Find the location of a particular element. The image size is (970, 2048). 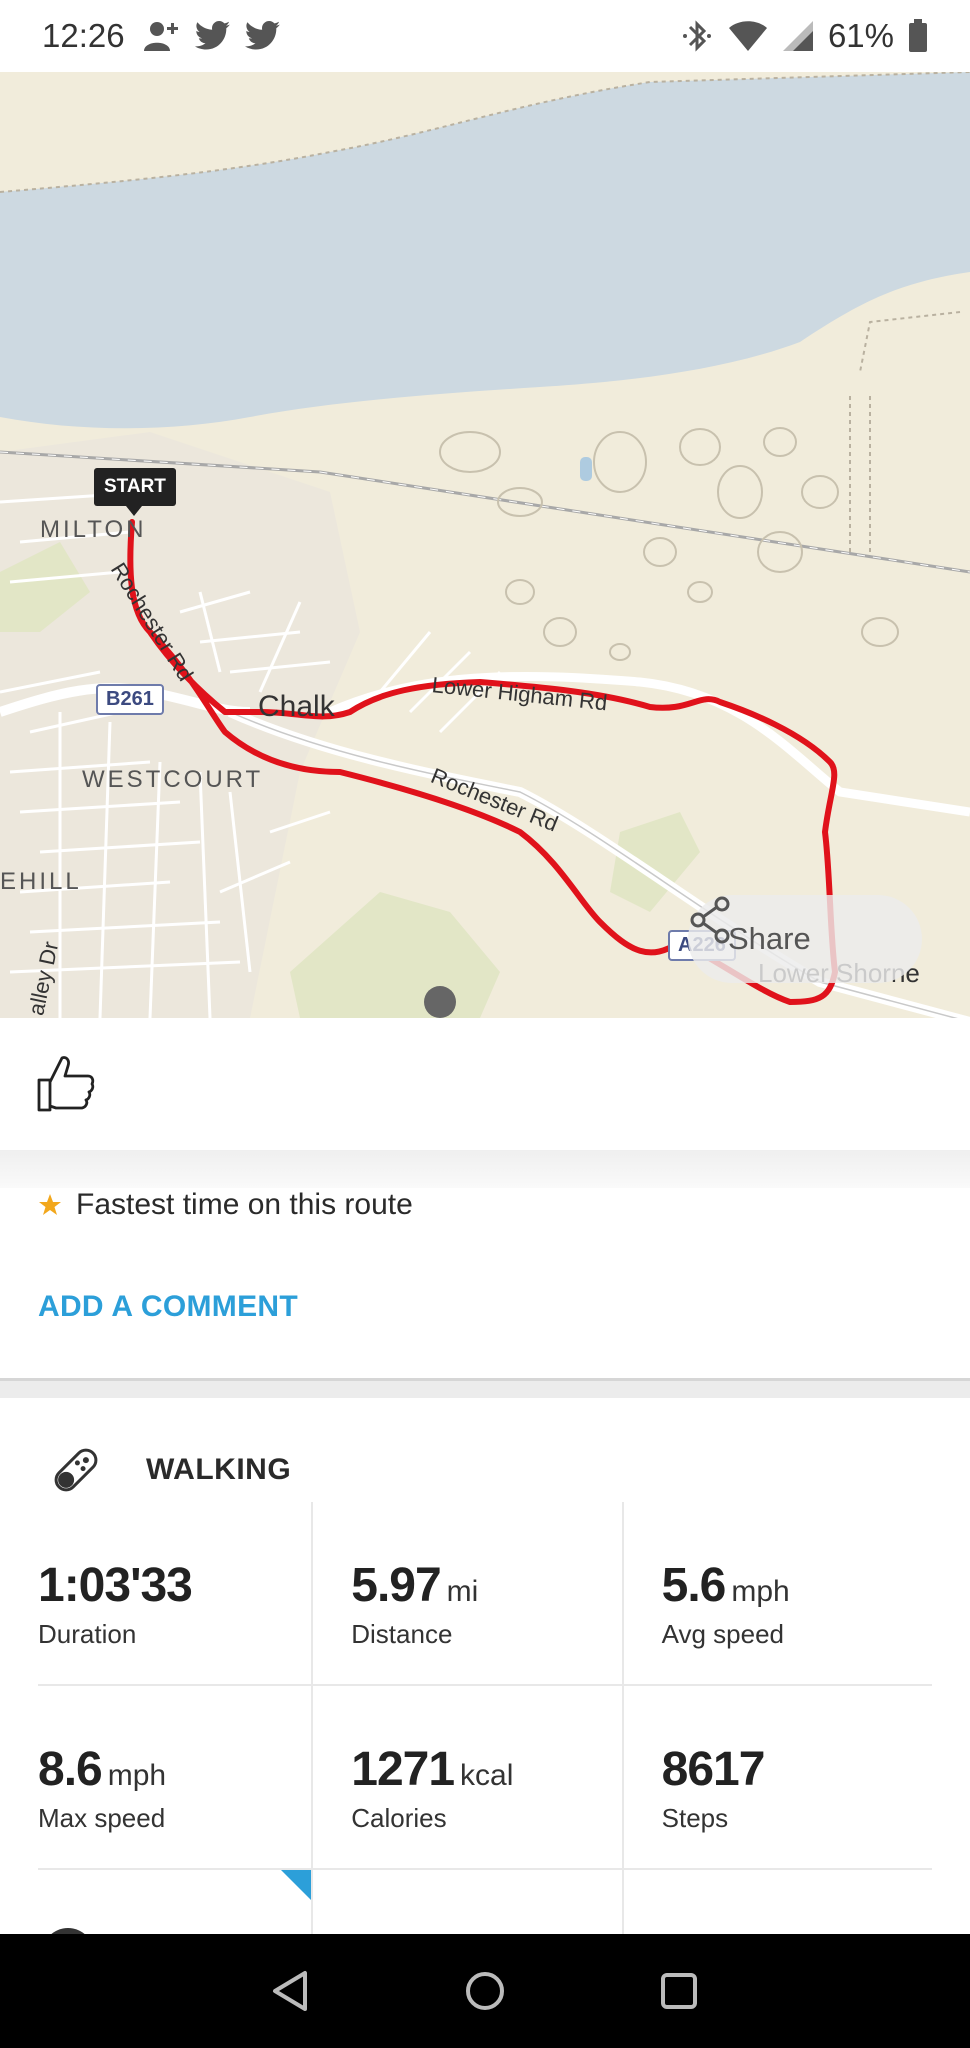

bluetooth-icon is located at coordinates (696, 36).